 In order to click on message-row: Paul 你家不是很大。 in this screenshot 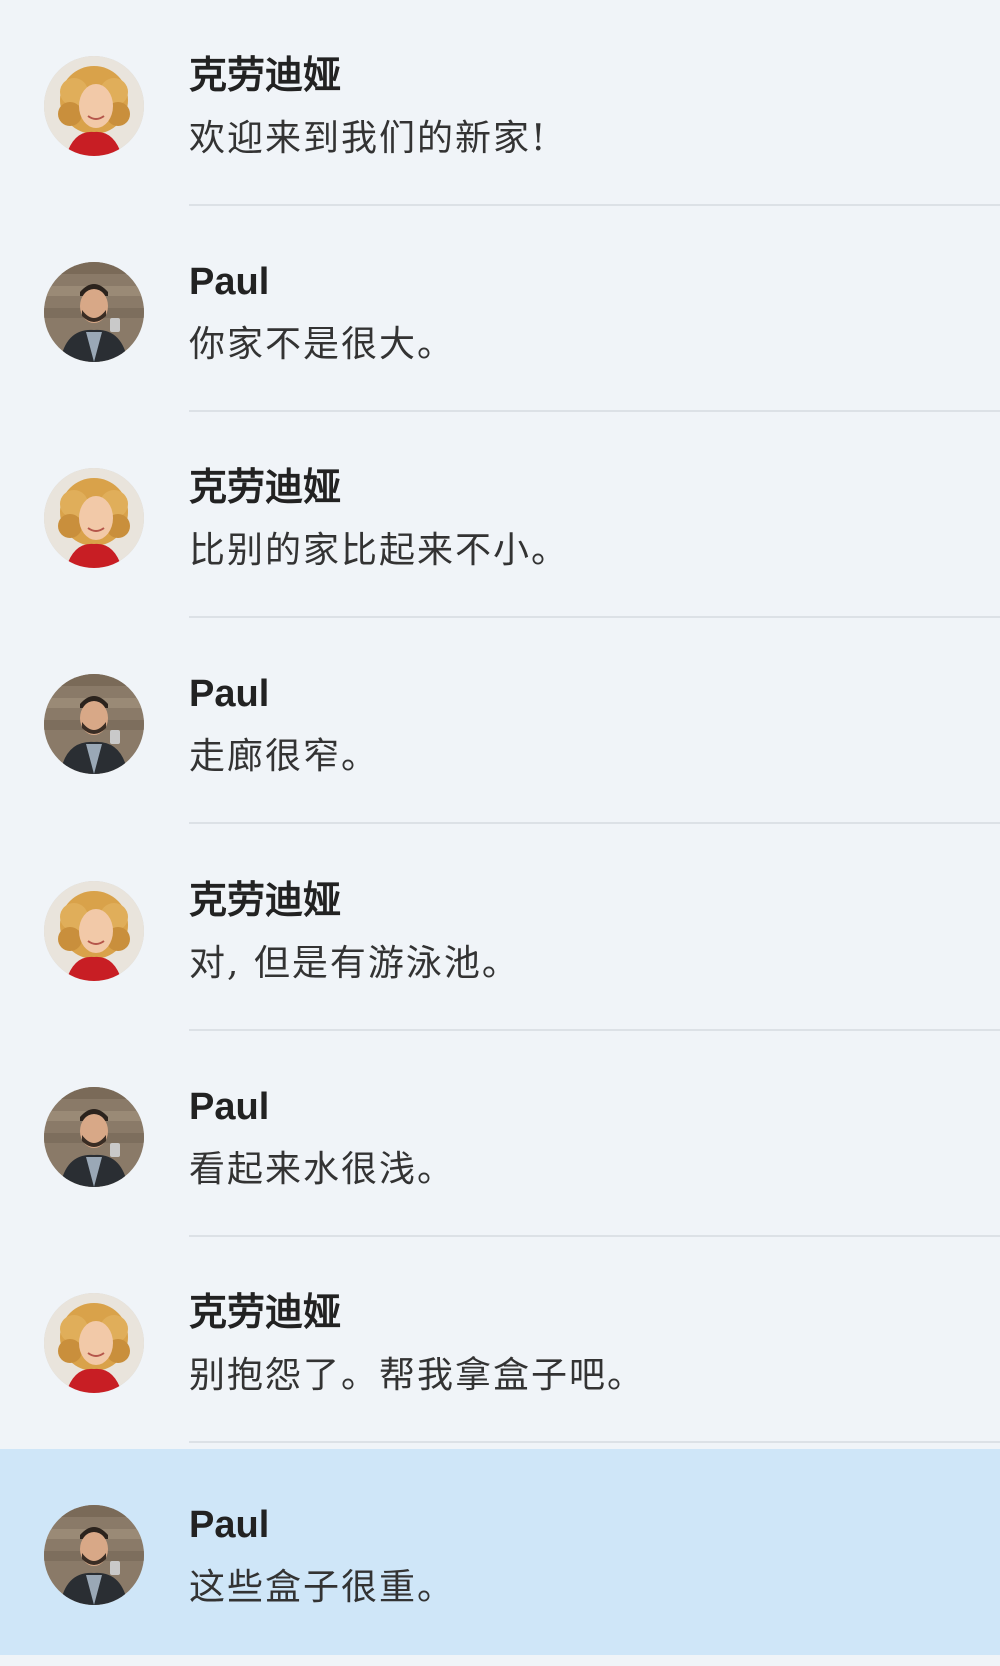, I will do `click(500, 309)`.